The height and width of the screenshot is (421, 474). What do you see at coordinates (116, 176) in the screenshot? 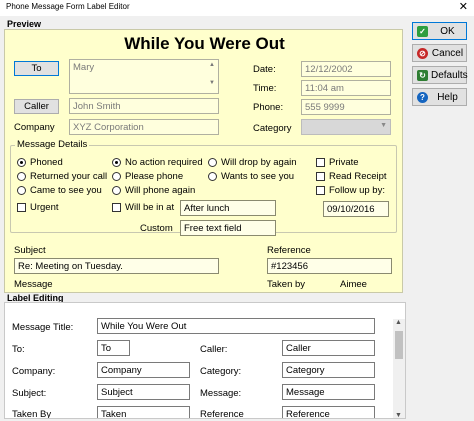
I see `radio-please-phone` at bounding box center [116, 176].